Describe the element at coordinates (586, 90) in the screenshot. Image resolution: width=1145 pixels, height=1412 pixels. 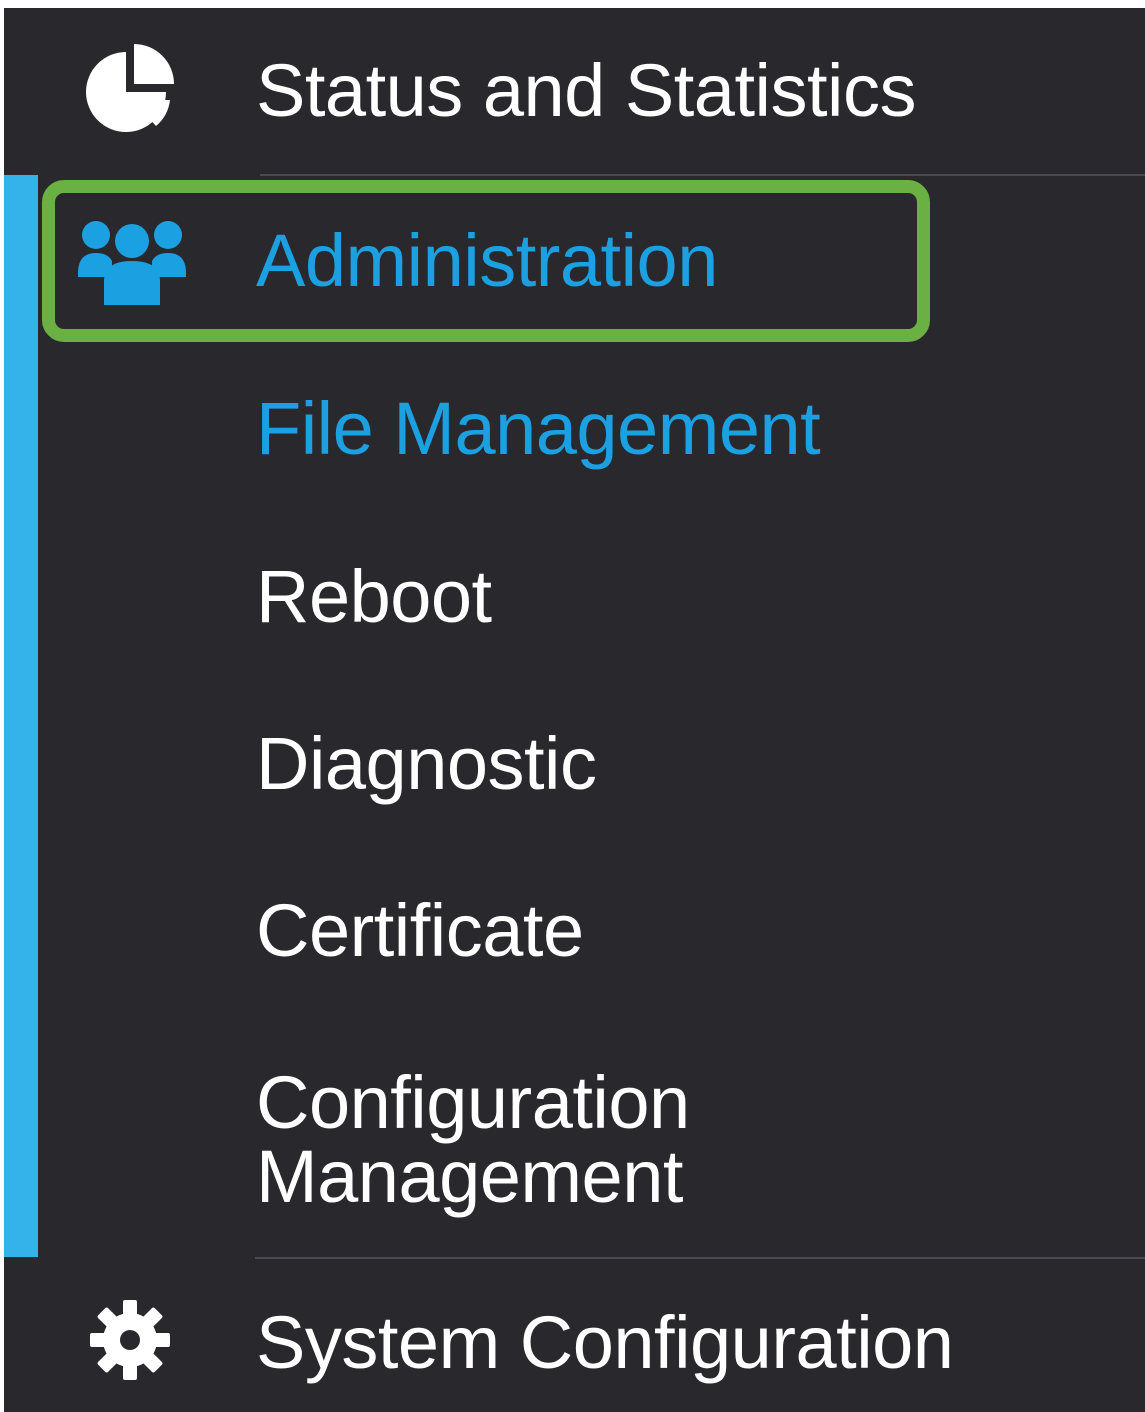
I see `nav-item-label: Status and Statistics` at that location.